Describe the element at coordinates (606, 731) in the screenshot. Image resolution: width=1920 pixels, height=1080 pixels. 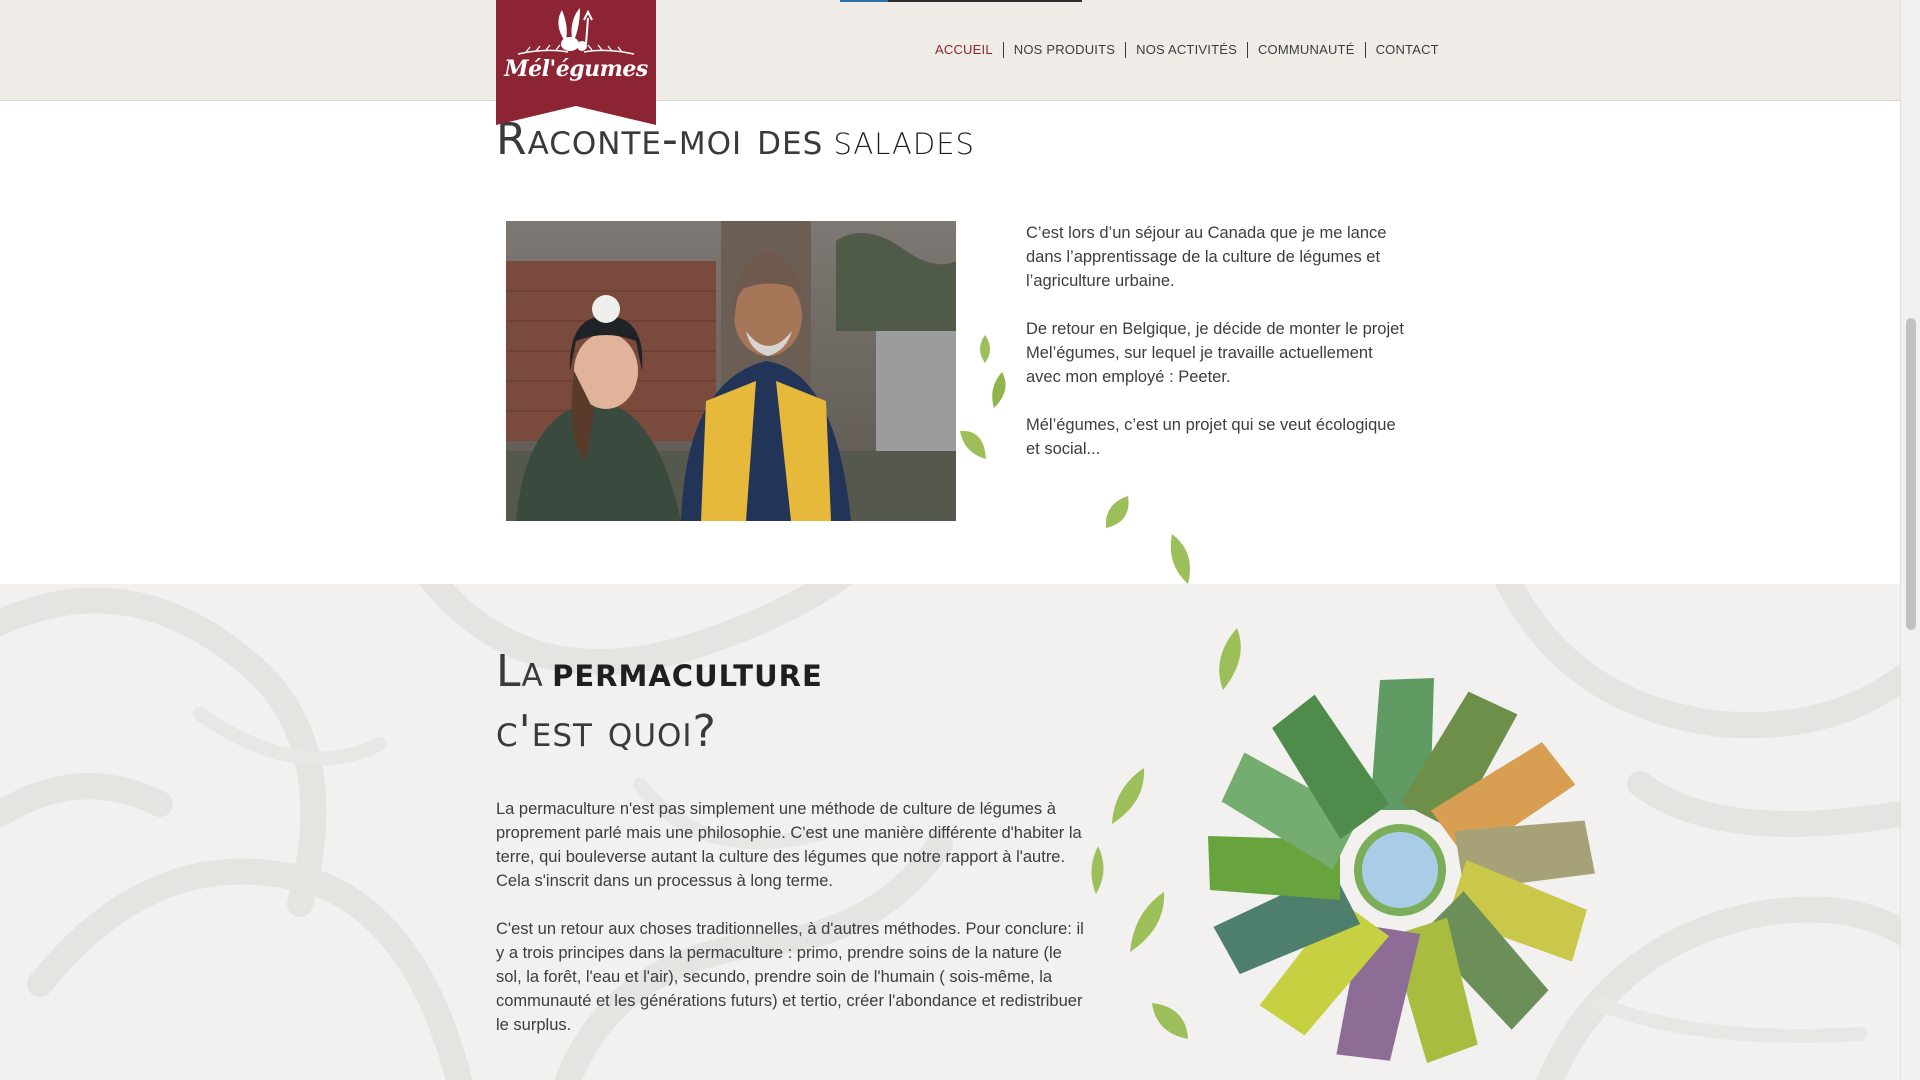
I see `permaculture-title-line2: c'est quoi?` at that location.